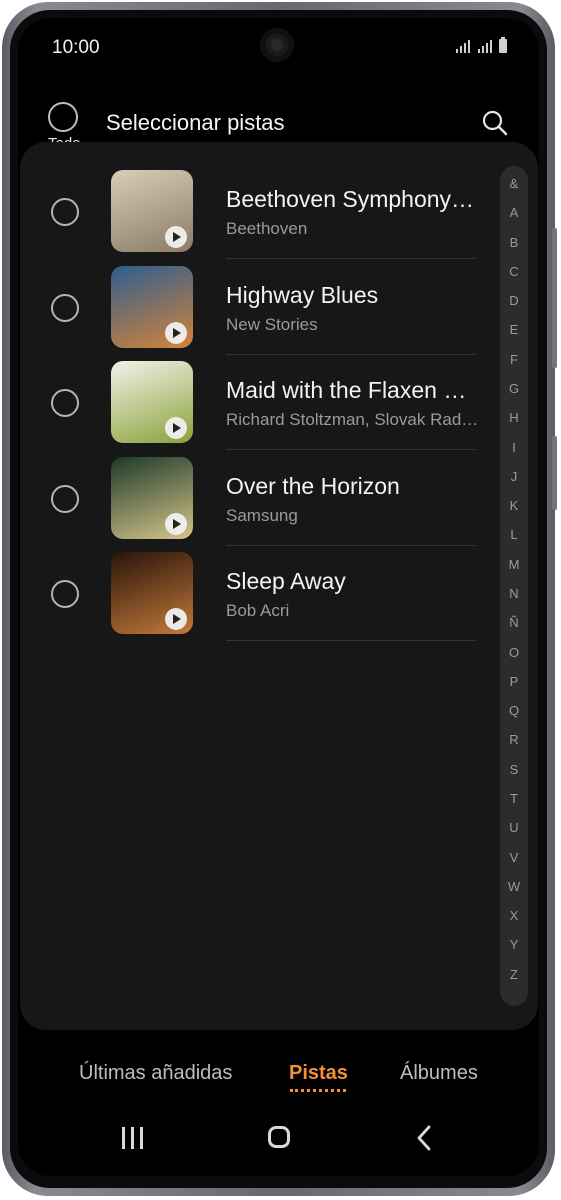  Describe the element at coordinates (514, 300) in the screenshot. I see `index-letter: D` at that location.